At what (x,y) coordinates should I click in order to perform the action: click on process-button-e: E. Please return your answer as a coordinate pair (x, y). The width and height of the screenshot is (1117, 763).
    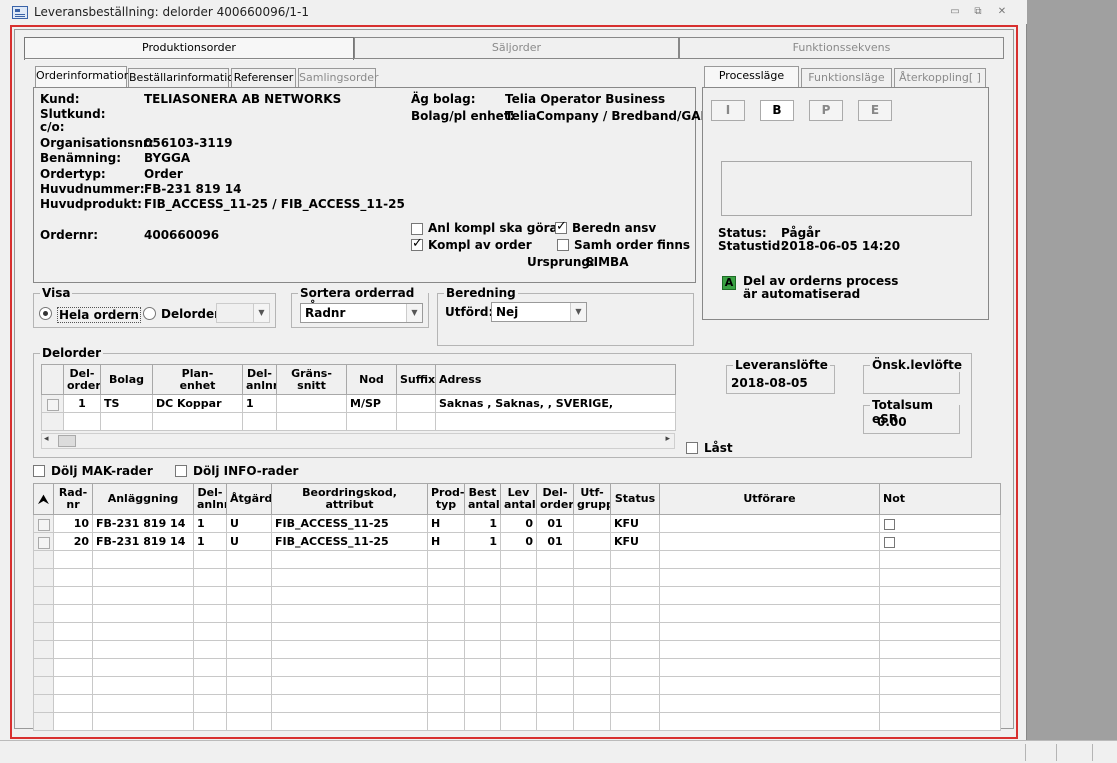
    Looking at the image, I should click on (875, 110).